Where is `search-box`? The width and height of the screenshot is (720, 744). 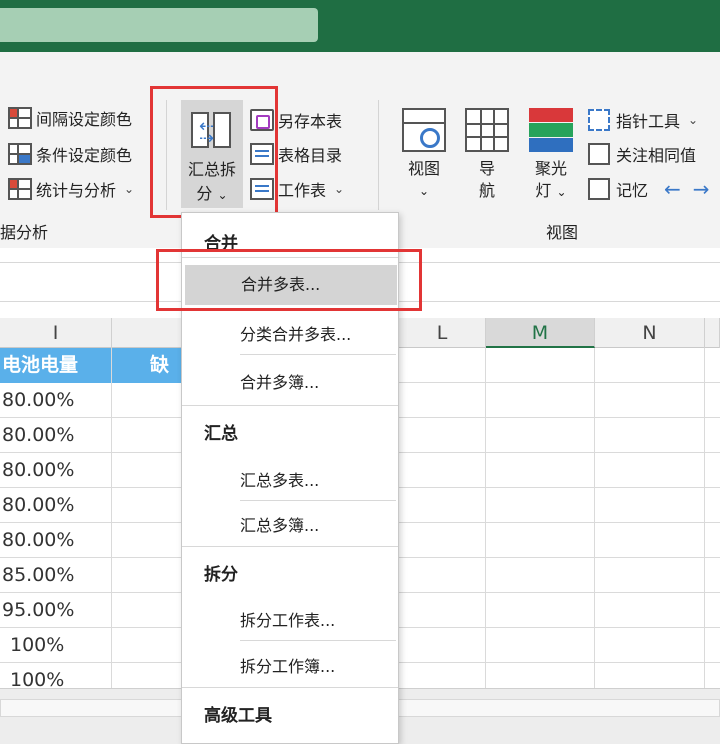 search-box is located at coordinates (159, 25).